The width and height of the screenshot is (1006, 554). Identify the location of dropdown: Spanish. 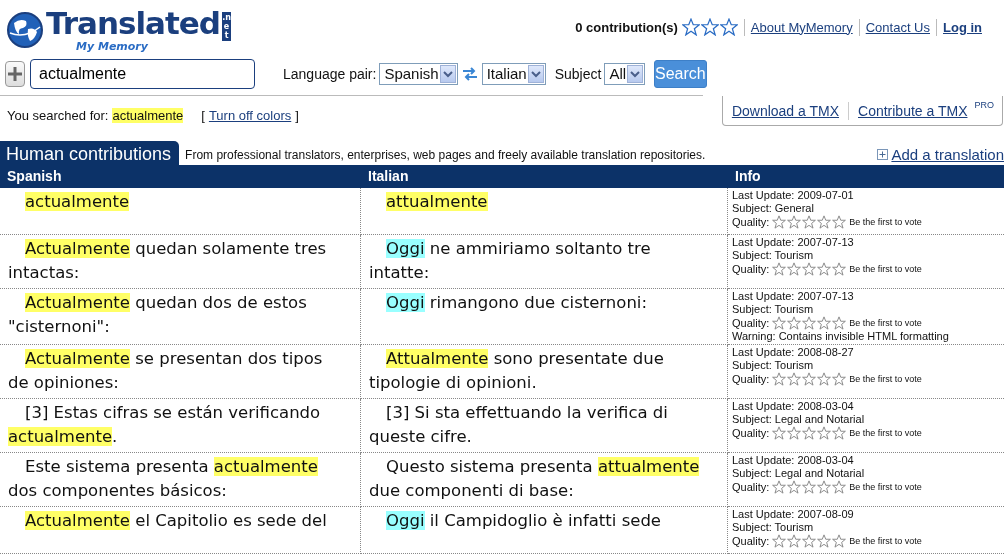
(418, 73).